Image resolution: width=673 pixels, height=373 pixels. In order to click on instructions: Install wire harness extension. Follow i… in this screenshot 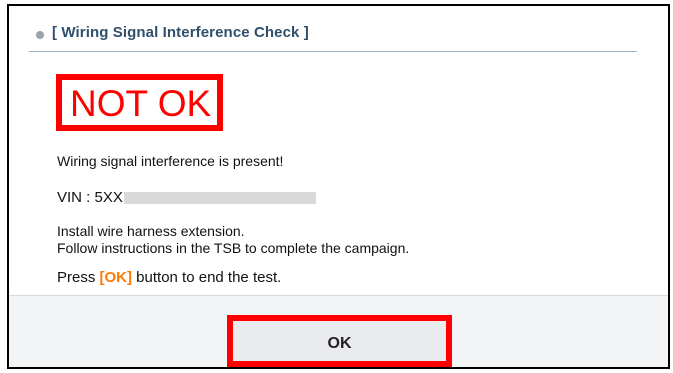, I will do `click(233, 240)`.